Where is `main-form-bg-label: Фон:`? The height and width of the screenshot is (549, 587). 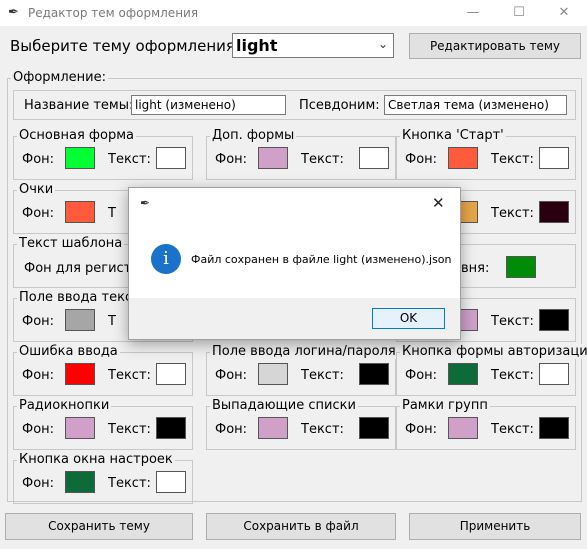 main-form-bg-label: Фон: is located at coordinates (38, 159).